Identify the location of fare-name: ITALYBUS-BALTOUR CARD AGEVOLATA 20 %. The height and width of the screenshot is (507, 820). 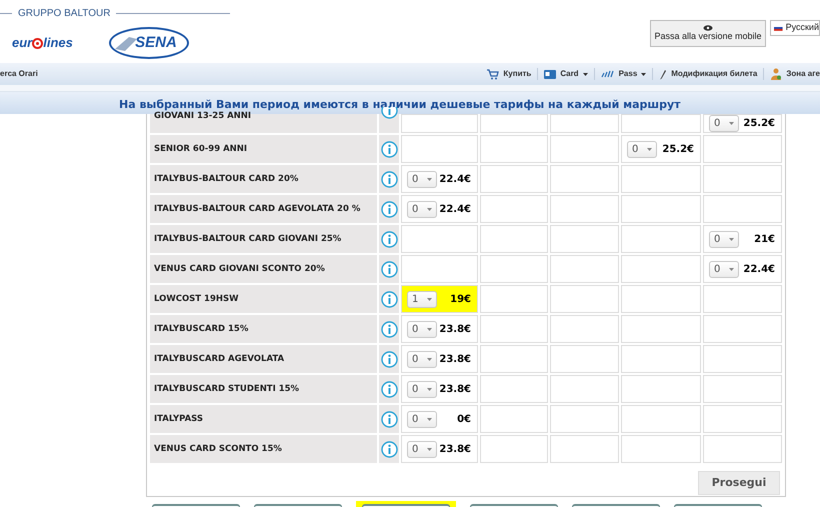
(257, 209).